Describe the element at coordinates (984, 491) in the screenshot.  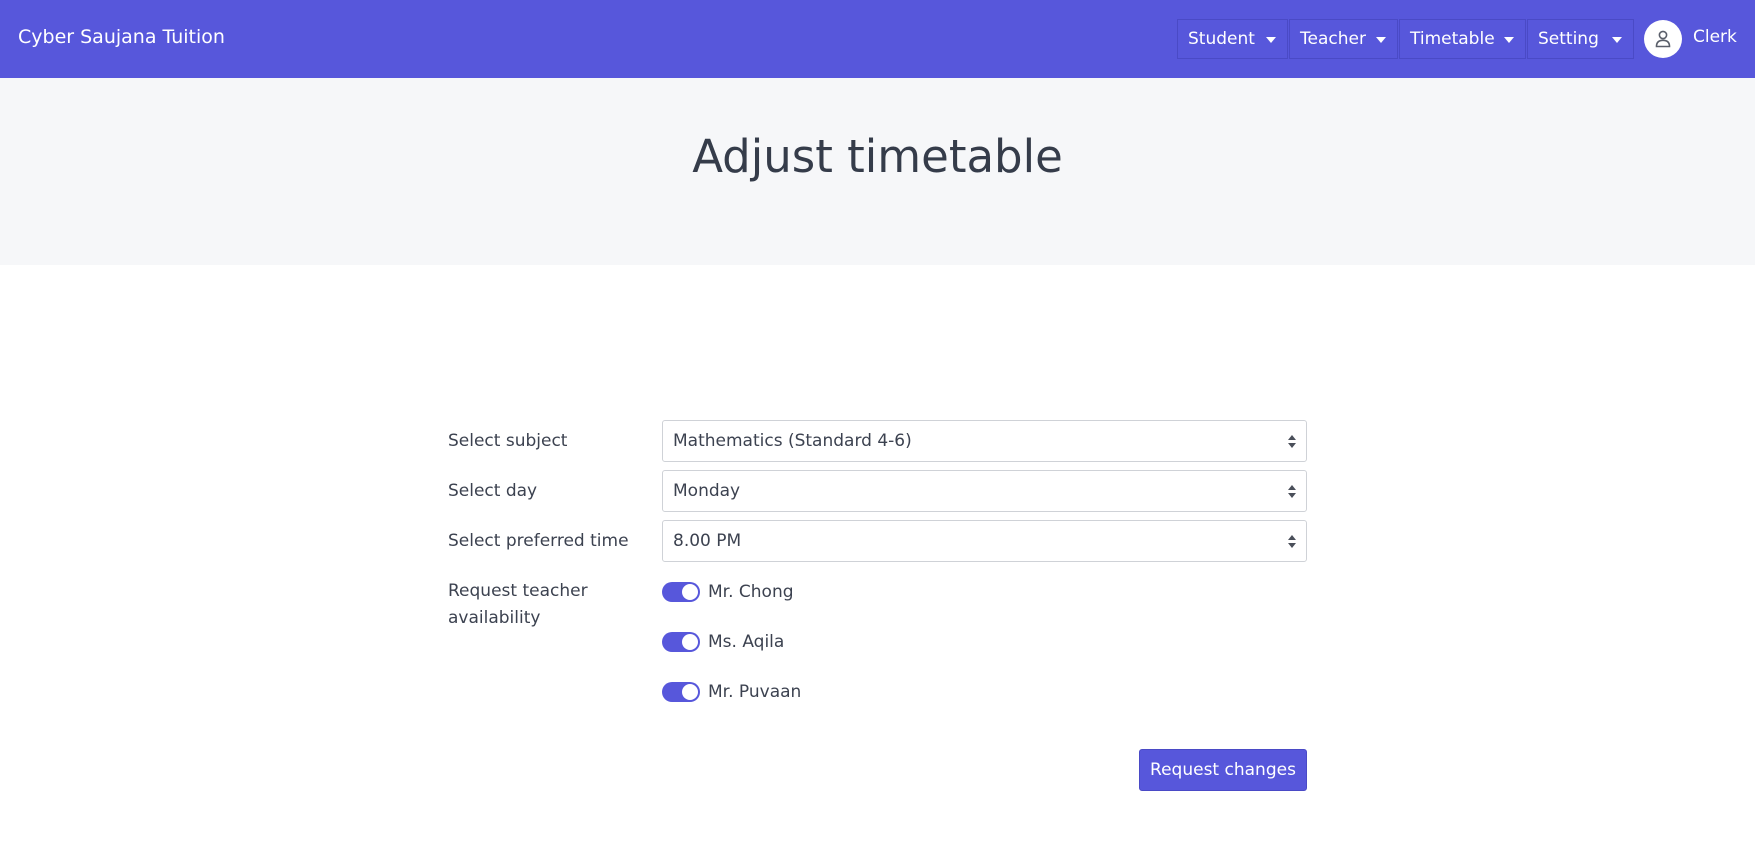
I see `day-select: Monday` at that location.